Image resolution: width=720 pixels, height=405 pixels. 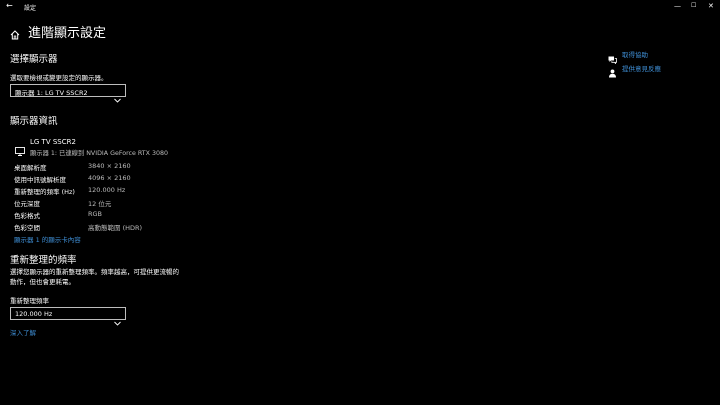 What do you see at coordinates (30, 8) in the screenshot?
I see `app-title: 設定` at bounding box center [30, 8].